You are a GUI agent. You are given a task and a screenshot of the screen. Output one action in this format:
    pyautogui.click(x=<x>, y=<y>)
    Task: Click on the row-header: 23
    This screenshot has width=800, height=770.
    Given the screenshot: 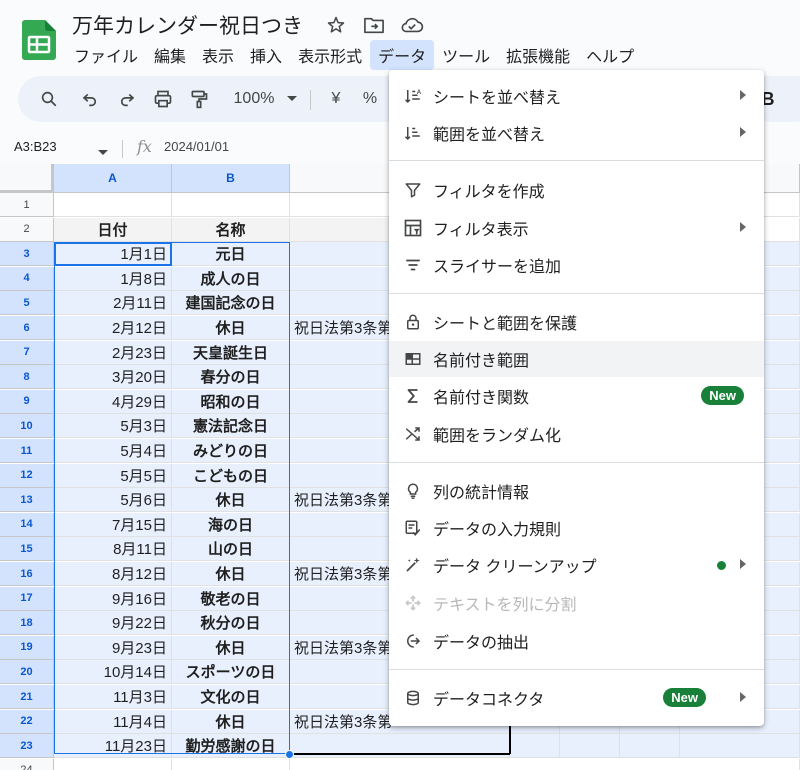 What is the action you would take?
    pyautogui.click(x=27, y=746)
    